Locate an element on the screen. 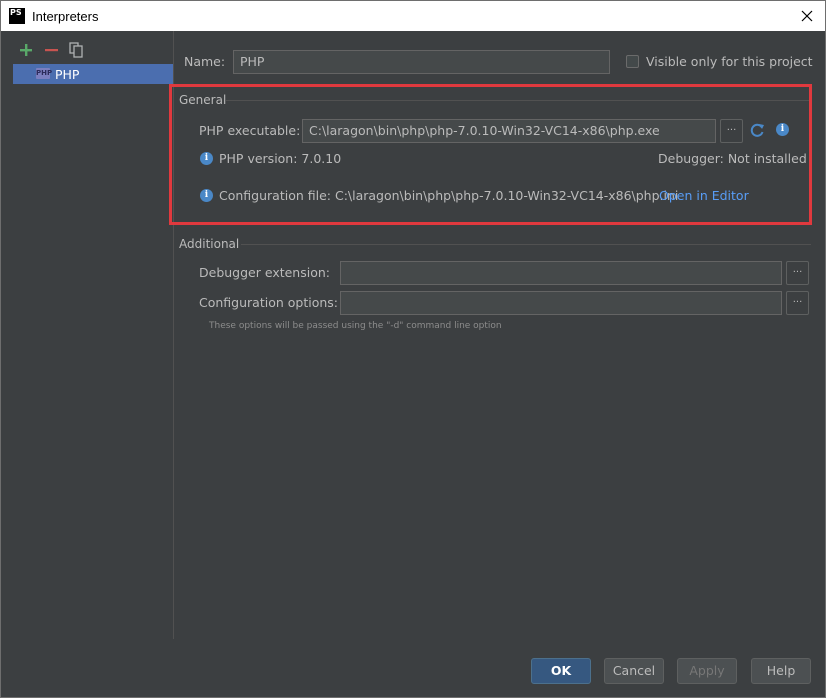  apply-button: Apply is located at coordinates (707, 671).